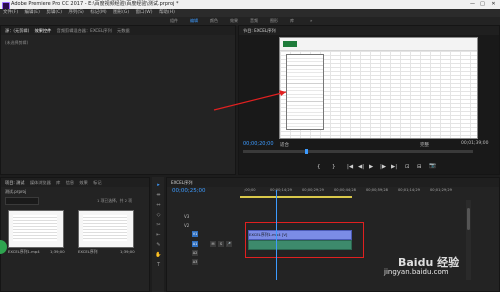  What do you see at coordinates (258, 144) in the screenshot?
I see `program-timecode: 00;00;20;00` at bounding box center [258, 144].